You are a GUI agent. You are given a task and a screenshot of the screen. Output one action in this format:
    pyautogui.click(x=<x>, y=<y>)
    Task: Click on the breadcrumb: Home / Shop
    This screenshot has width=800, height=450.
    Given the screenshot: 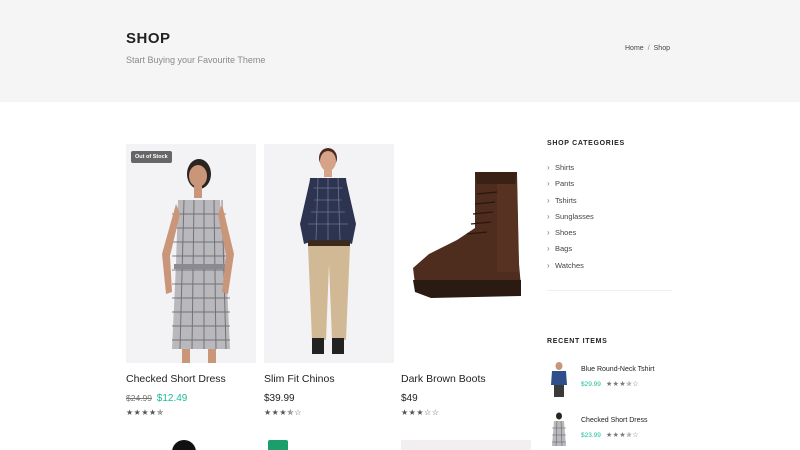 What is the action you would take?
    pyautogui.click(x=647, y=48)
    